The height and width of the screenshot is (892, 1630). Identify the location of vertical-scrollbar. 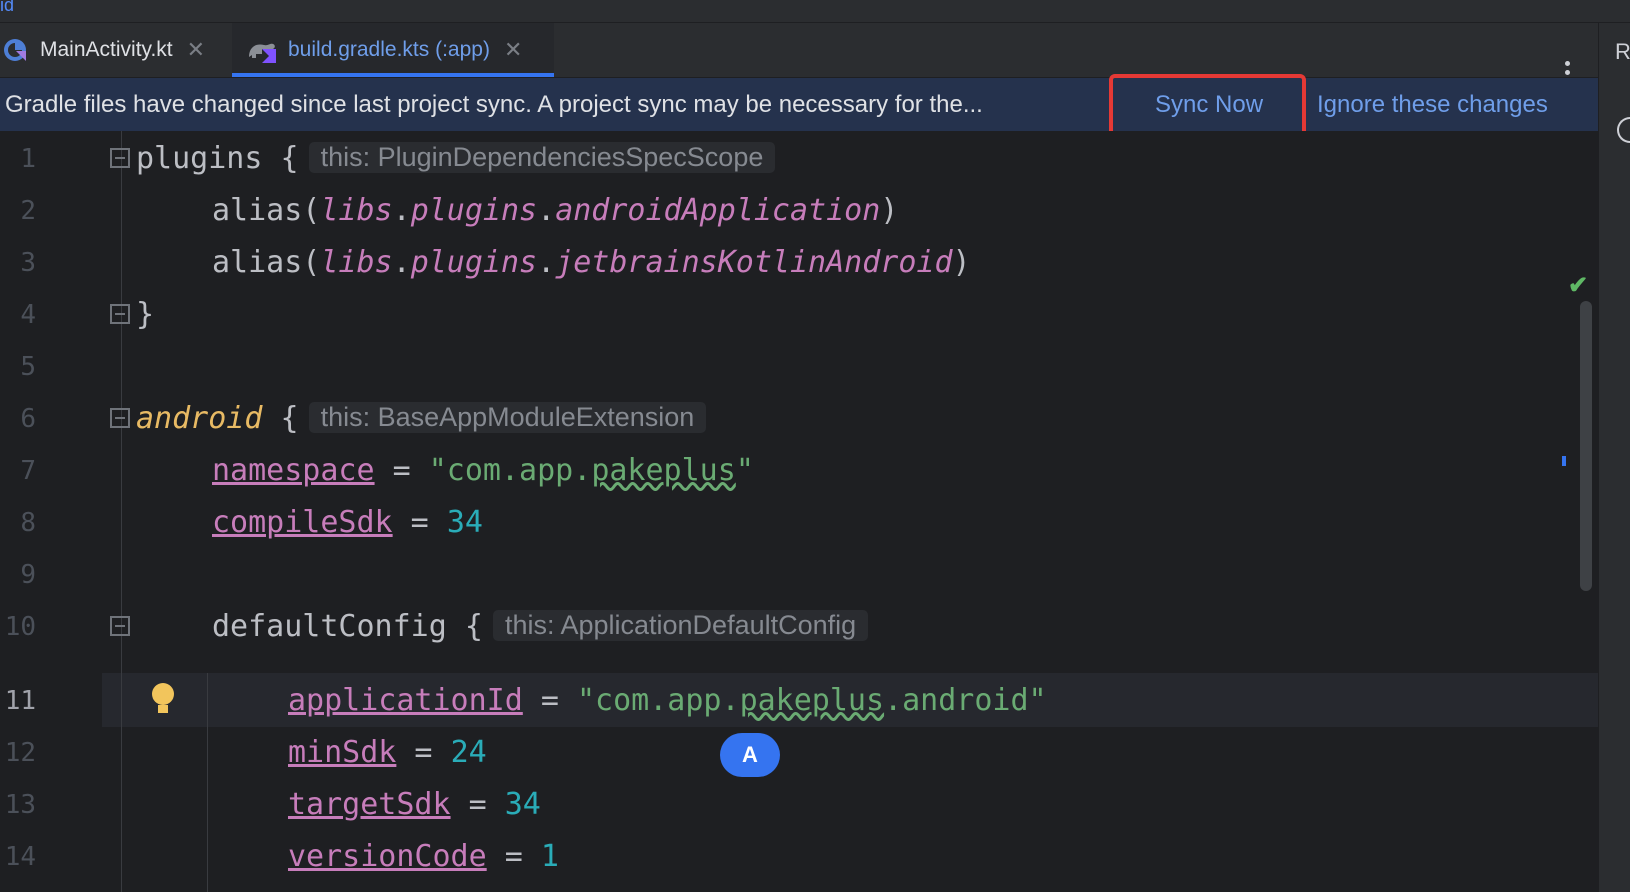
(1586, 446).